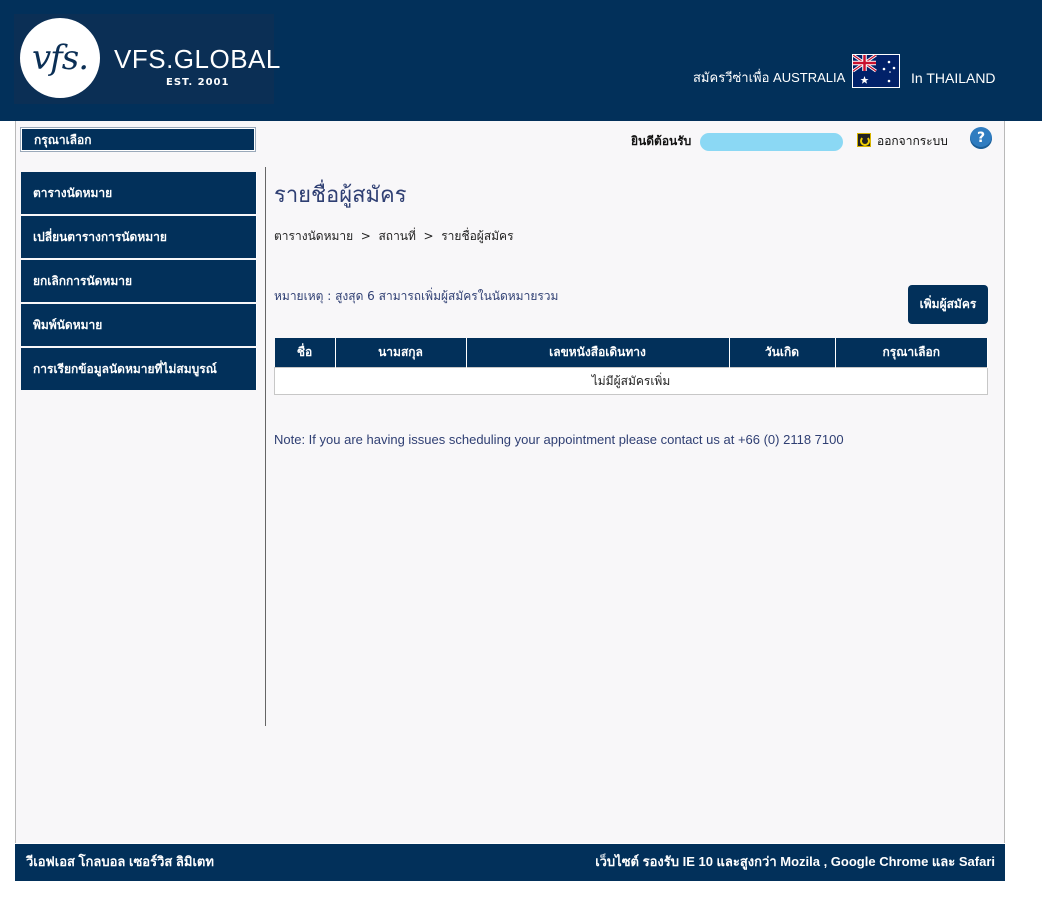  Describe the element at coordinates (139, 325) in the screenshot. I see `sidebar-item-print: พิมพ์นัดหมาย` at that location.